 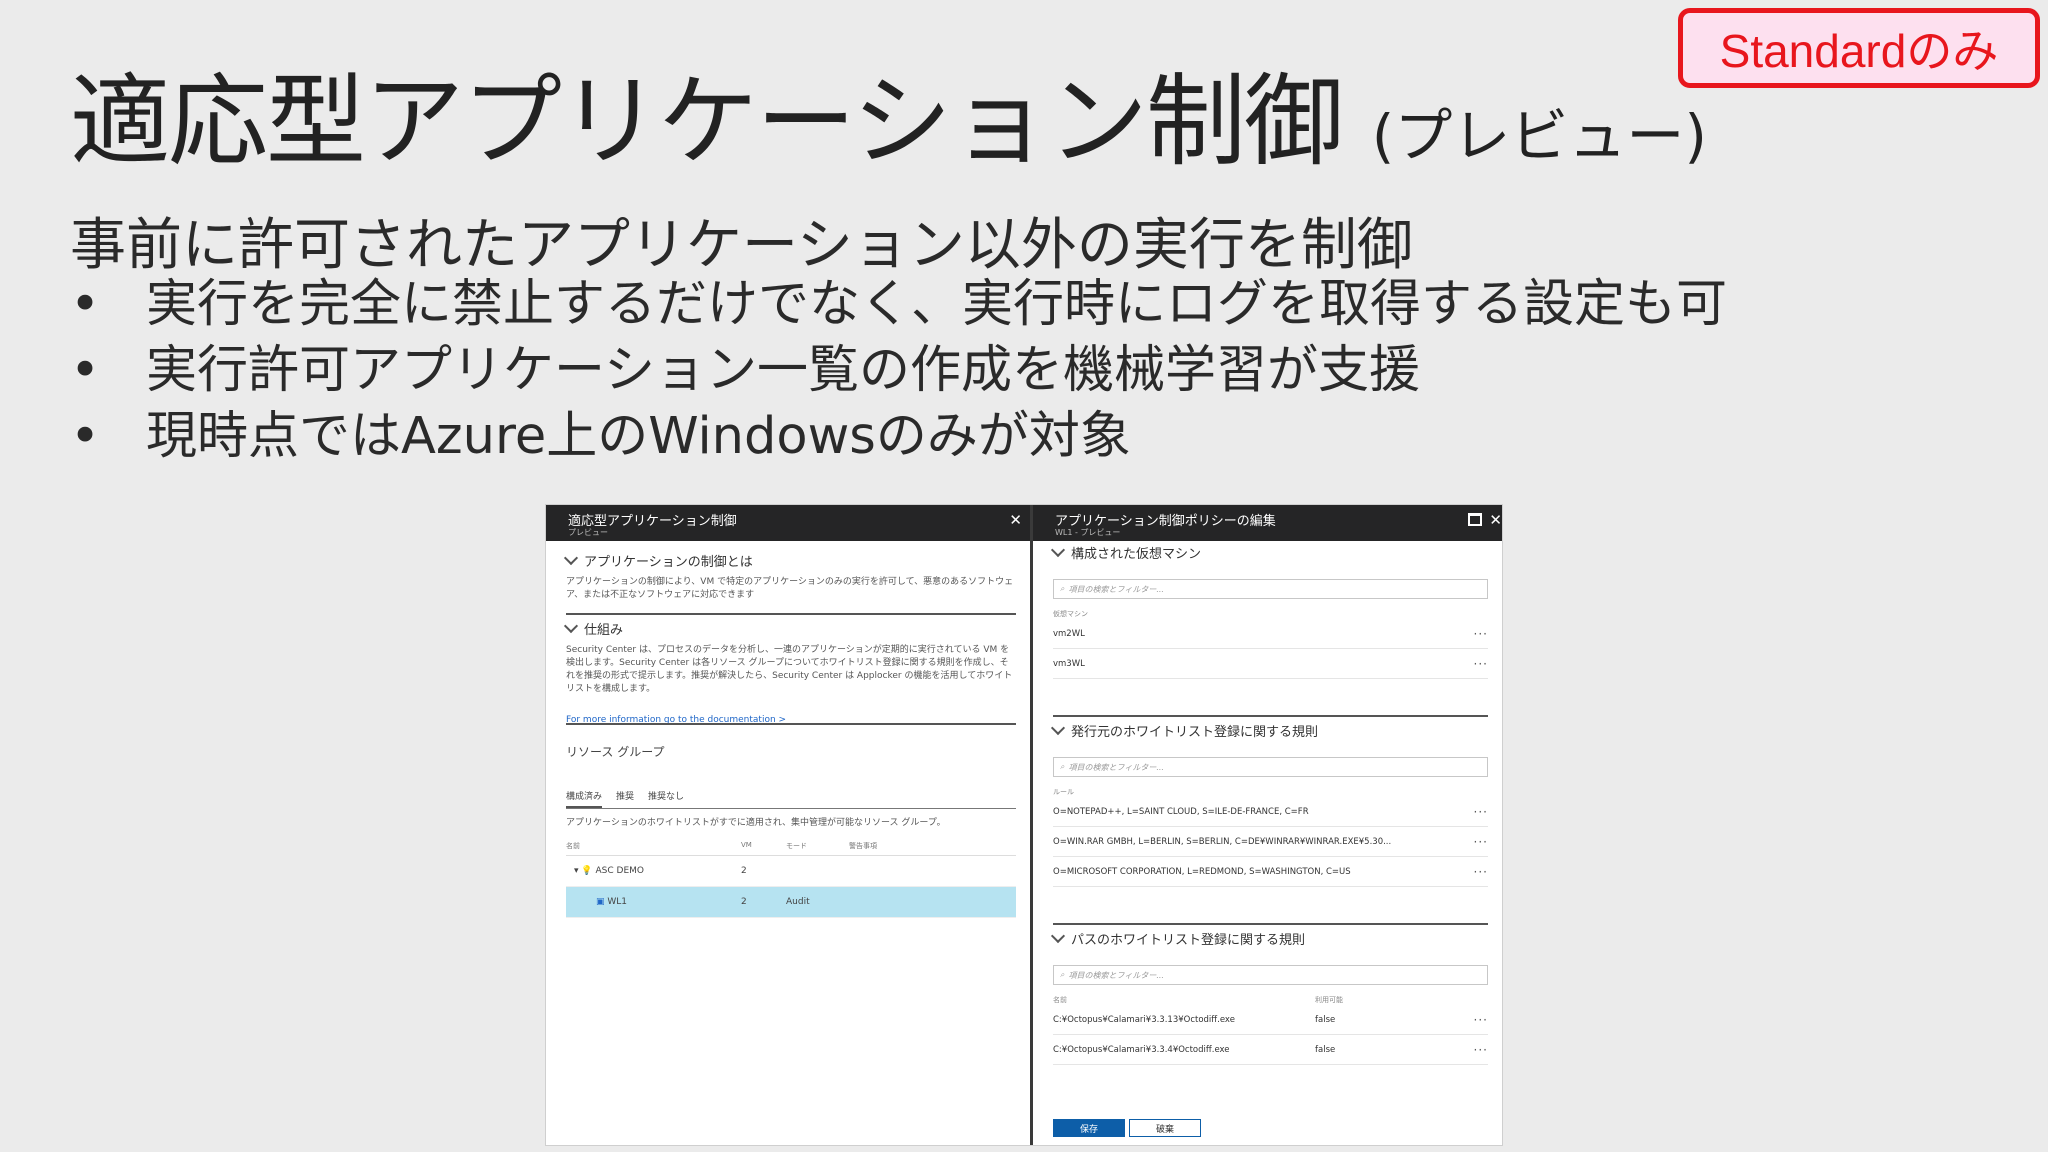 I want to click on blade-subtitle: WL1 - プレビュー, so click(x=1088, y=532).